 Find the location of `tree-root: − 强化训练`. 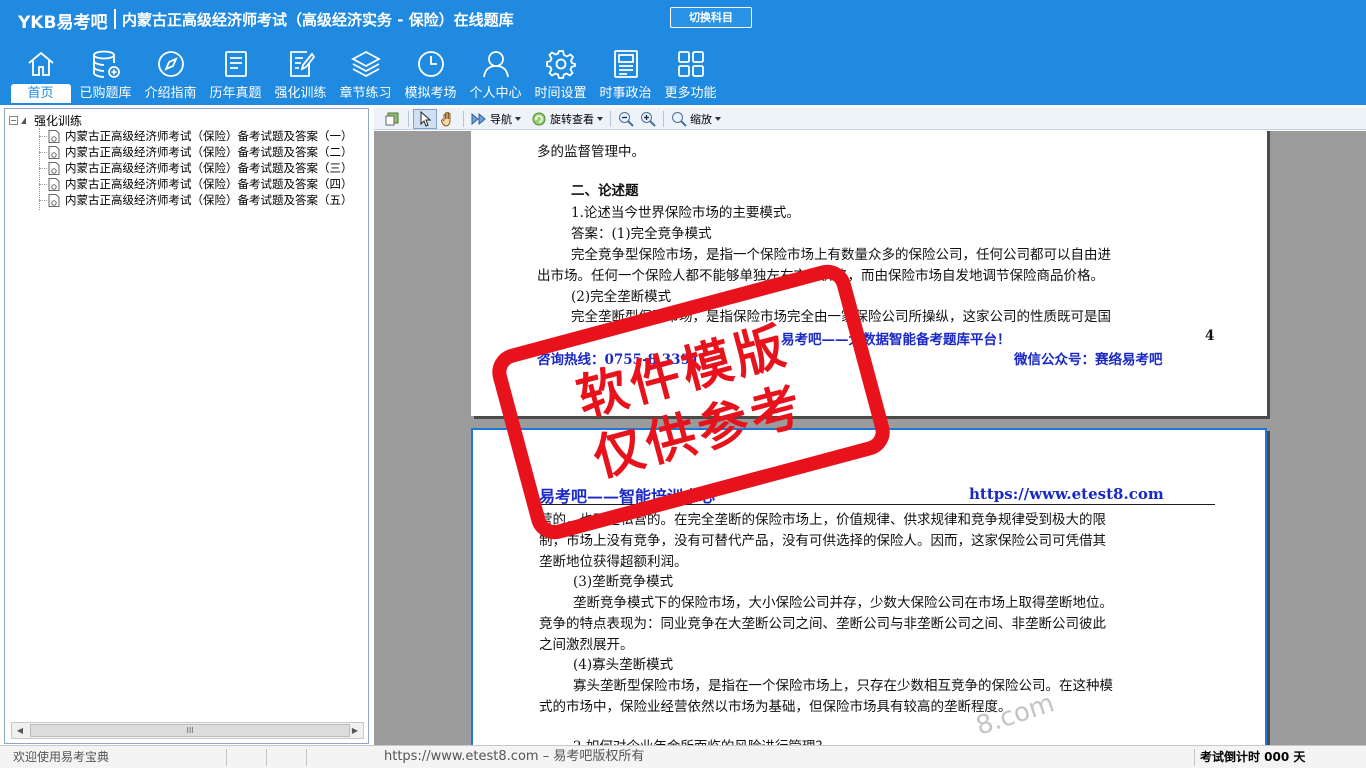

tree-root: − 强化训练 is located at coordinates (45, 120).